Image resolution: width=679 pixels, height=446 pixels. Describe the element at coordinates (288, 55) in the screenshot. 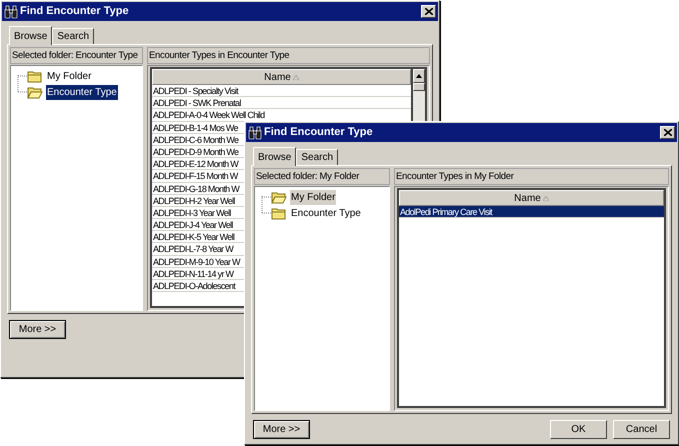

I see `list-label: Encounter Types in Encounter Type` at that location.